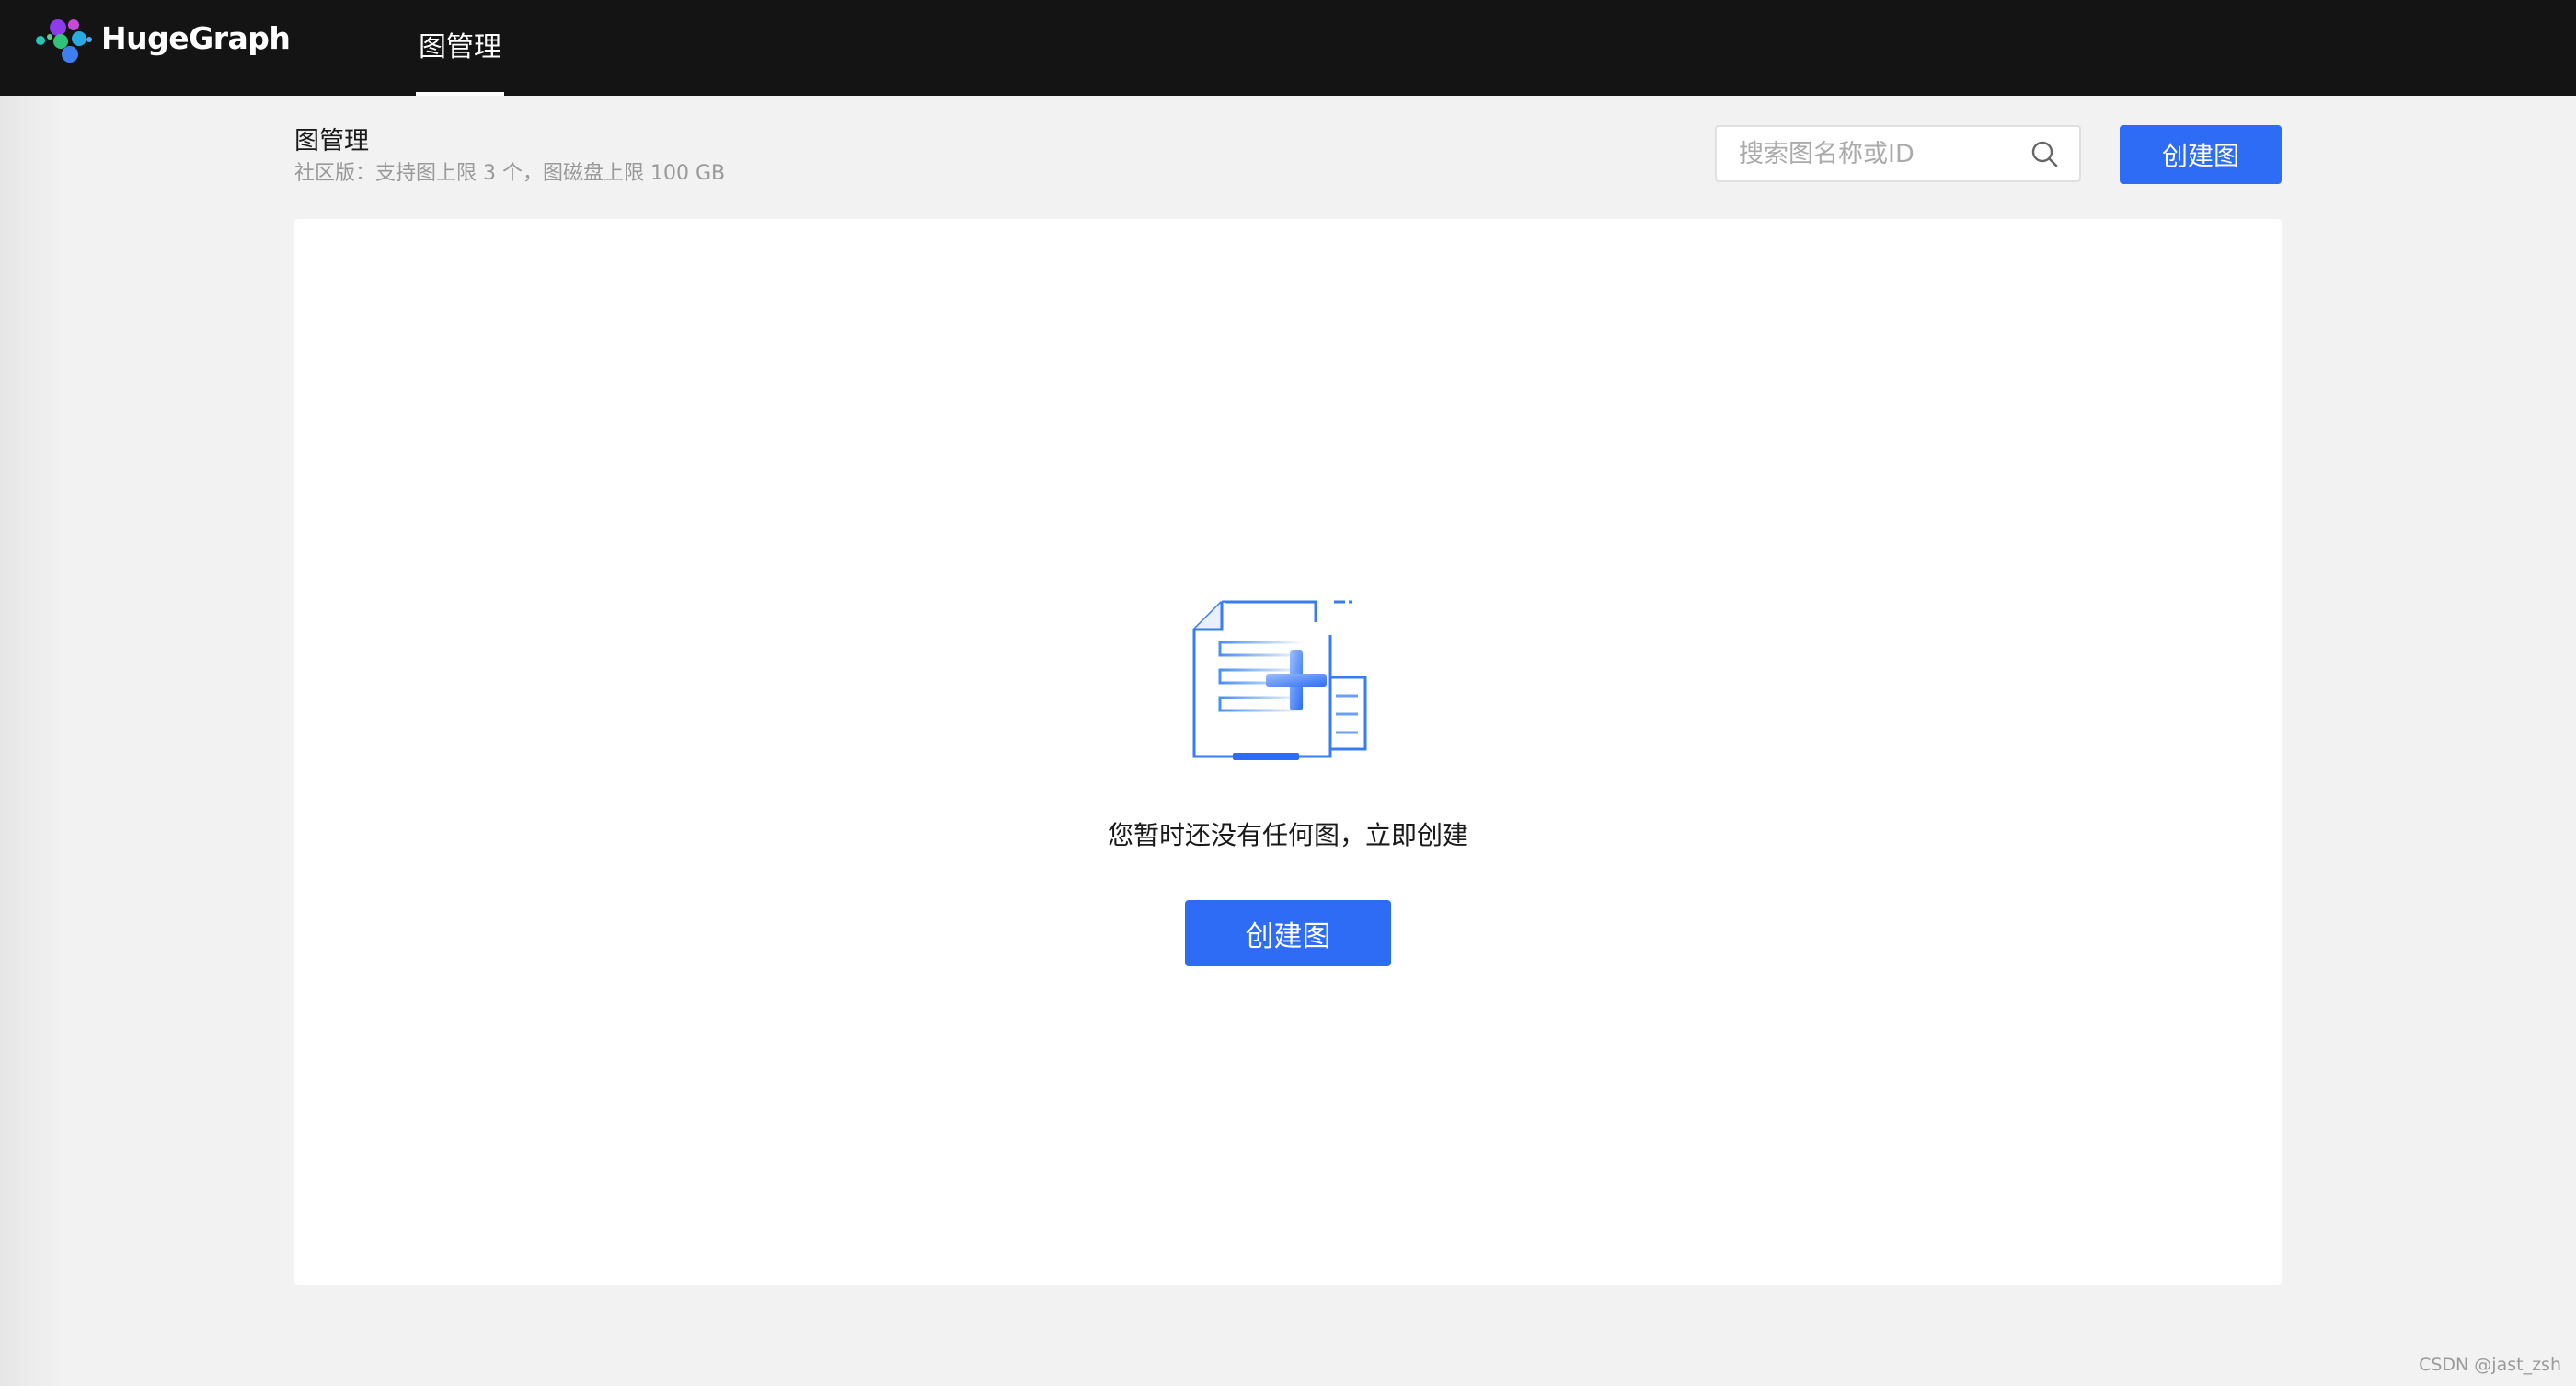 The image size is (2576, 1386). What do you see at coordinates (2201, 154) in the screenshot?
I see `create-graph-button: 创建图` at bounding box center [2201, 154].